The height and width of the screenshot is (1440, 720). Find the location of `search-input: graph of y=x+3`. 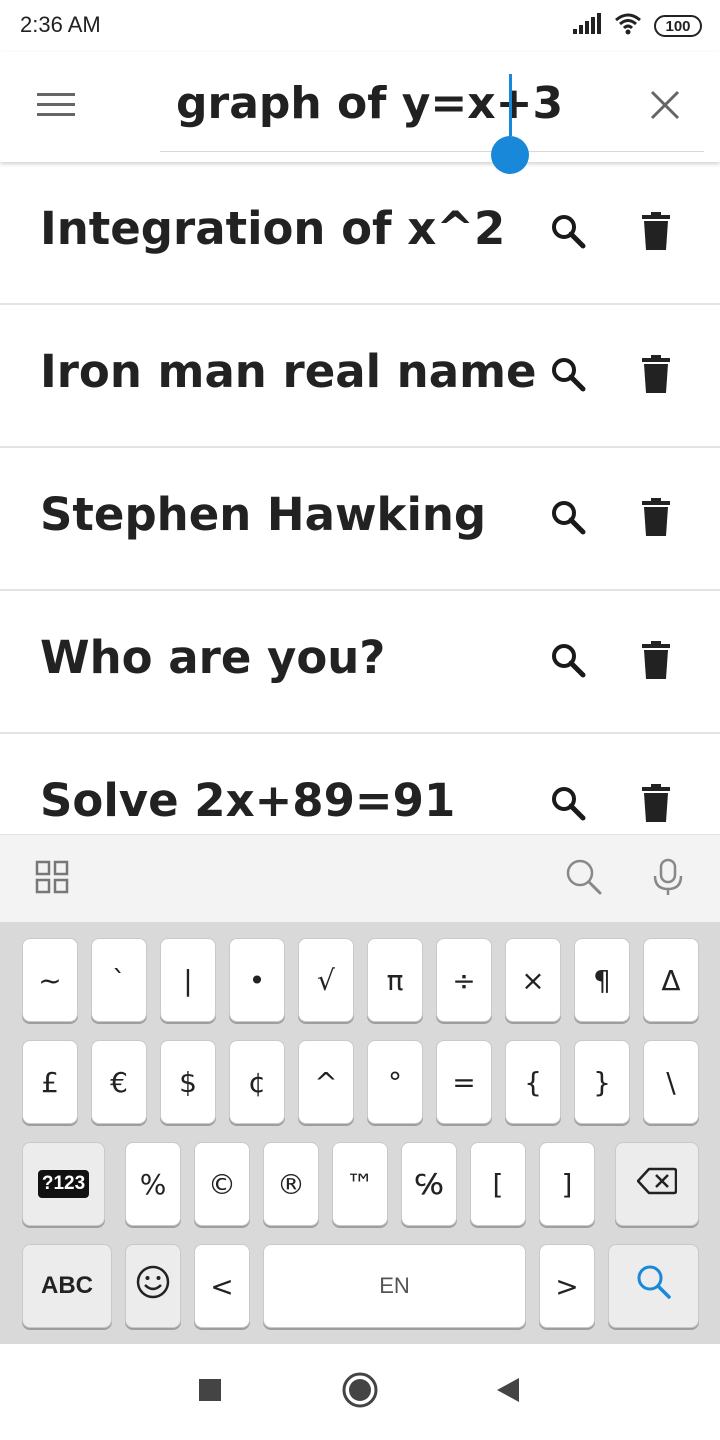

search-input: graph of y=x+3 is located at coordinates (432, 123).